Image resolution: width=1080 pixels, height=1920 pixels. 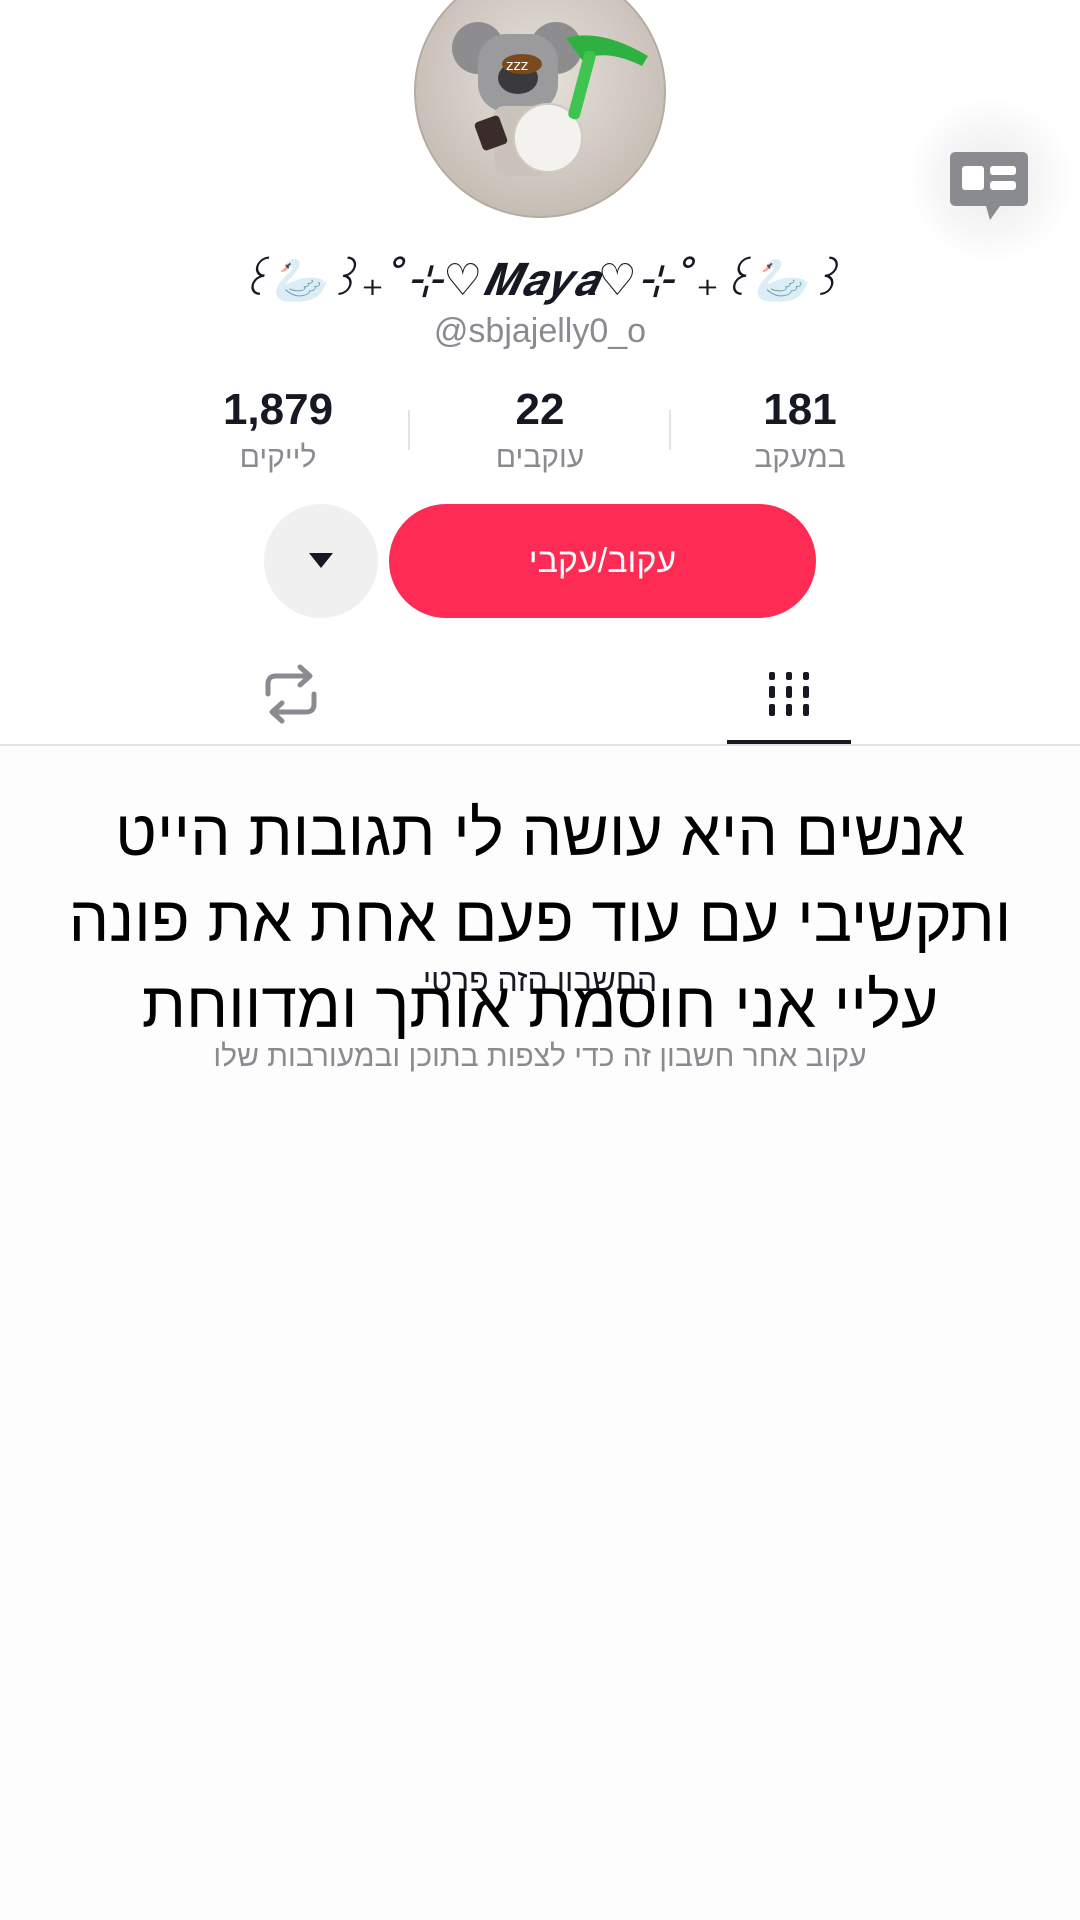 I want to click on tab-videos, so click(x=789, y=698).